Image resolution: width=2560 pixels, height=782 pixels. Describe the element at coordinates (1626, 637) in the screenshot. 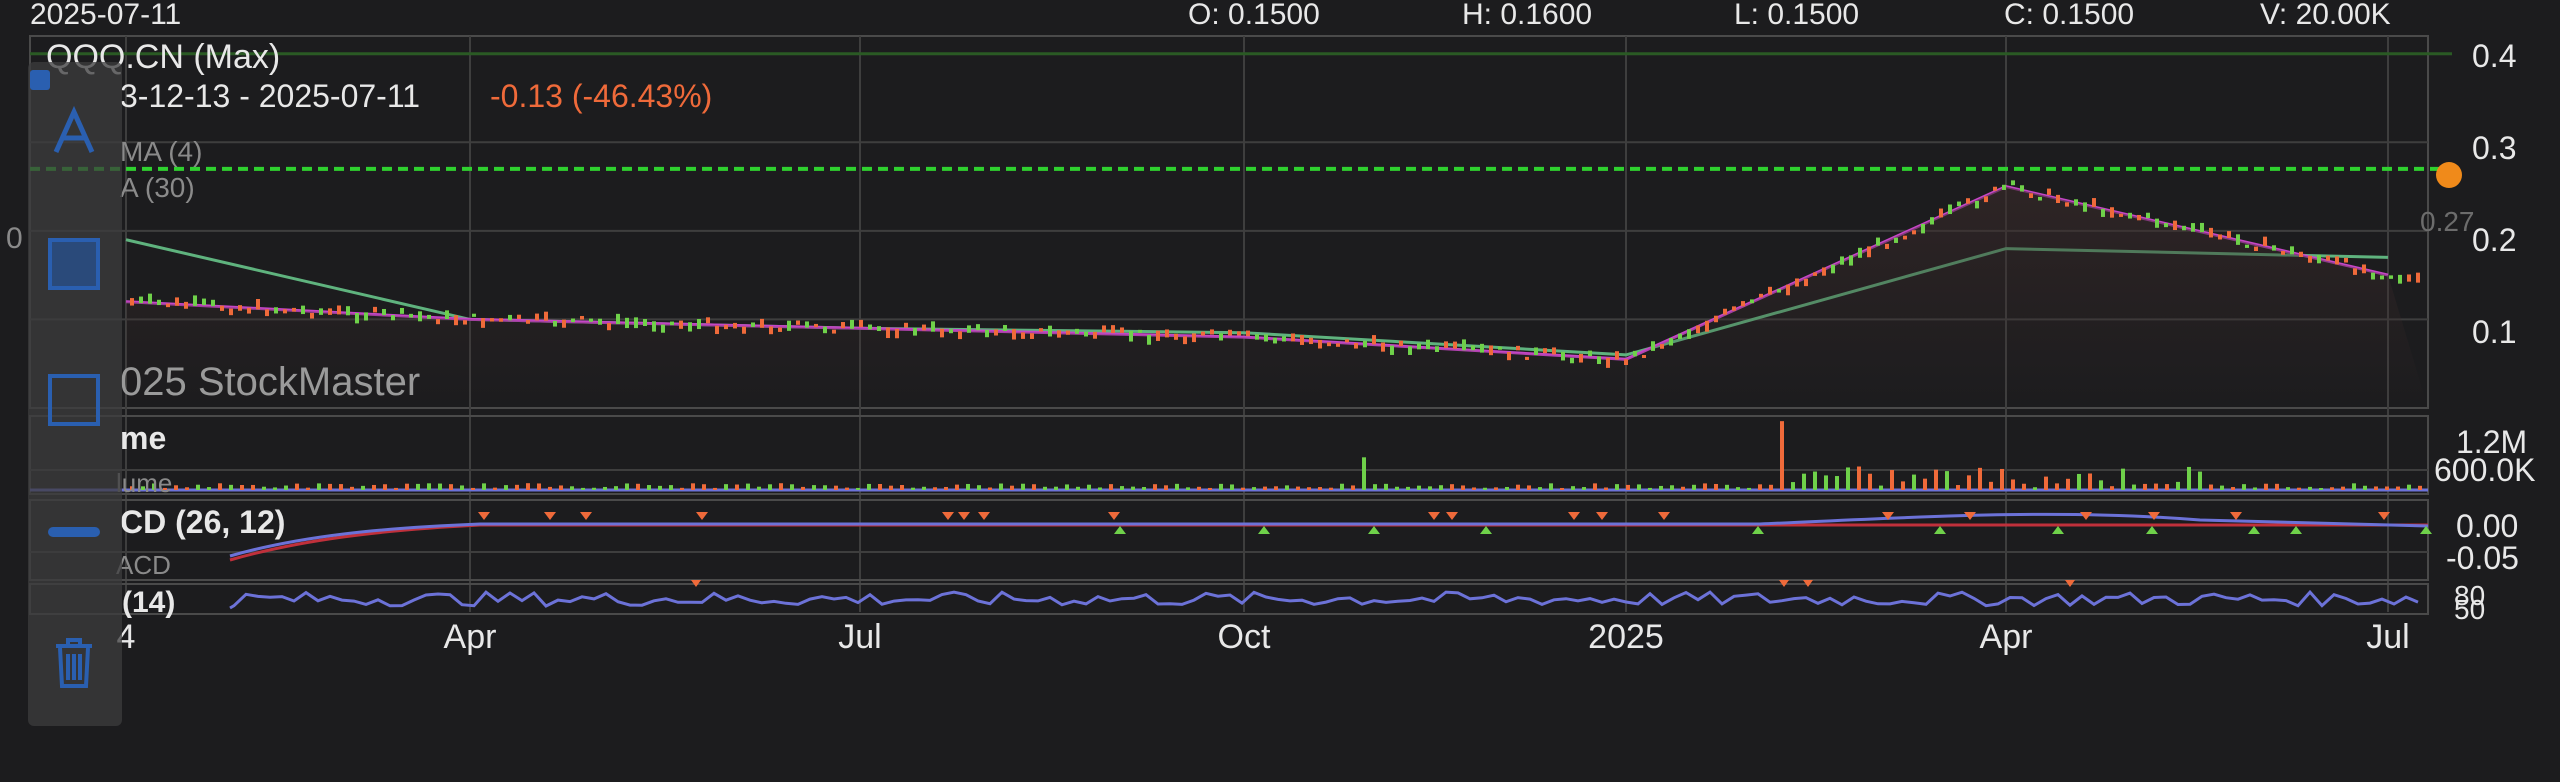

I see `x-tick: 2025` at that location.